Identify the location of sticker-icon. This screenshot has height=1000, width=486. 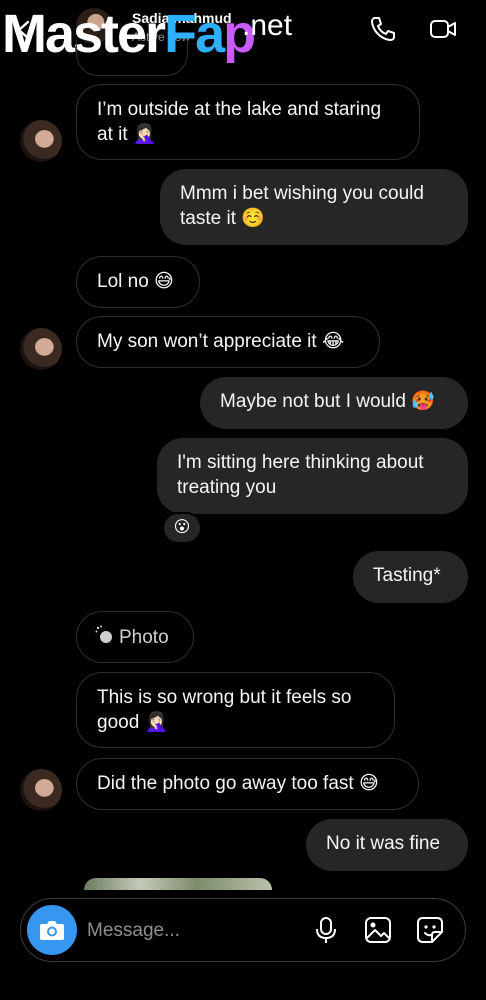
(430, 930).